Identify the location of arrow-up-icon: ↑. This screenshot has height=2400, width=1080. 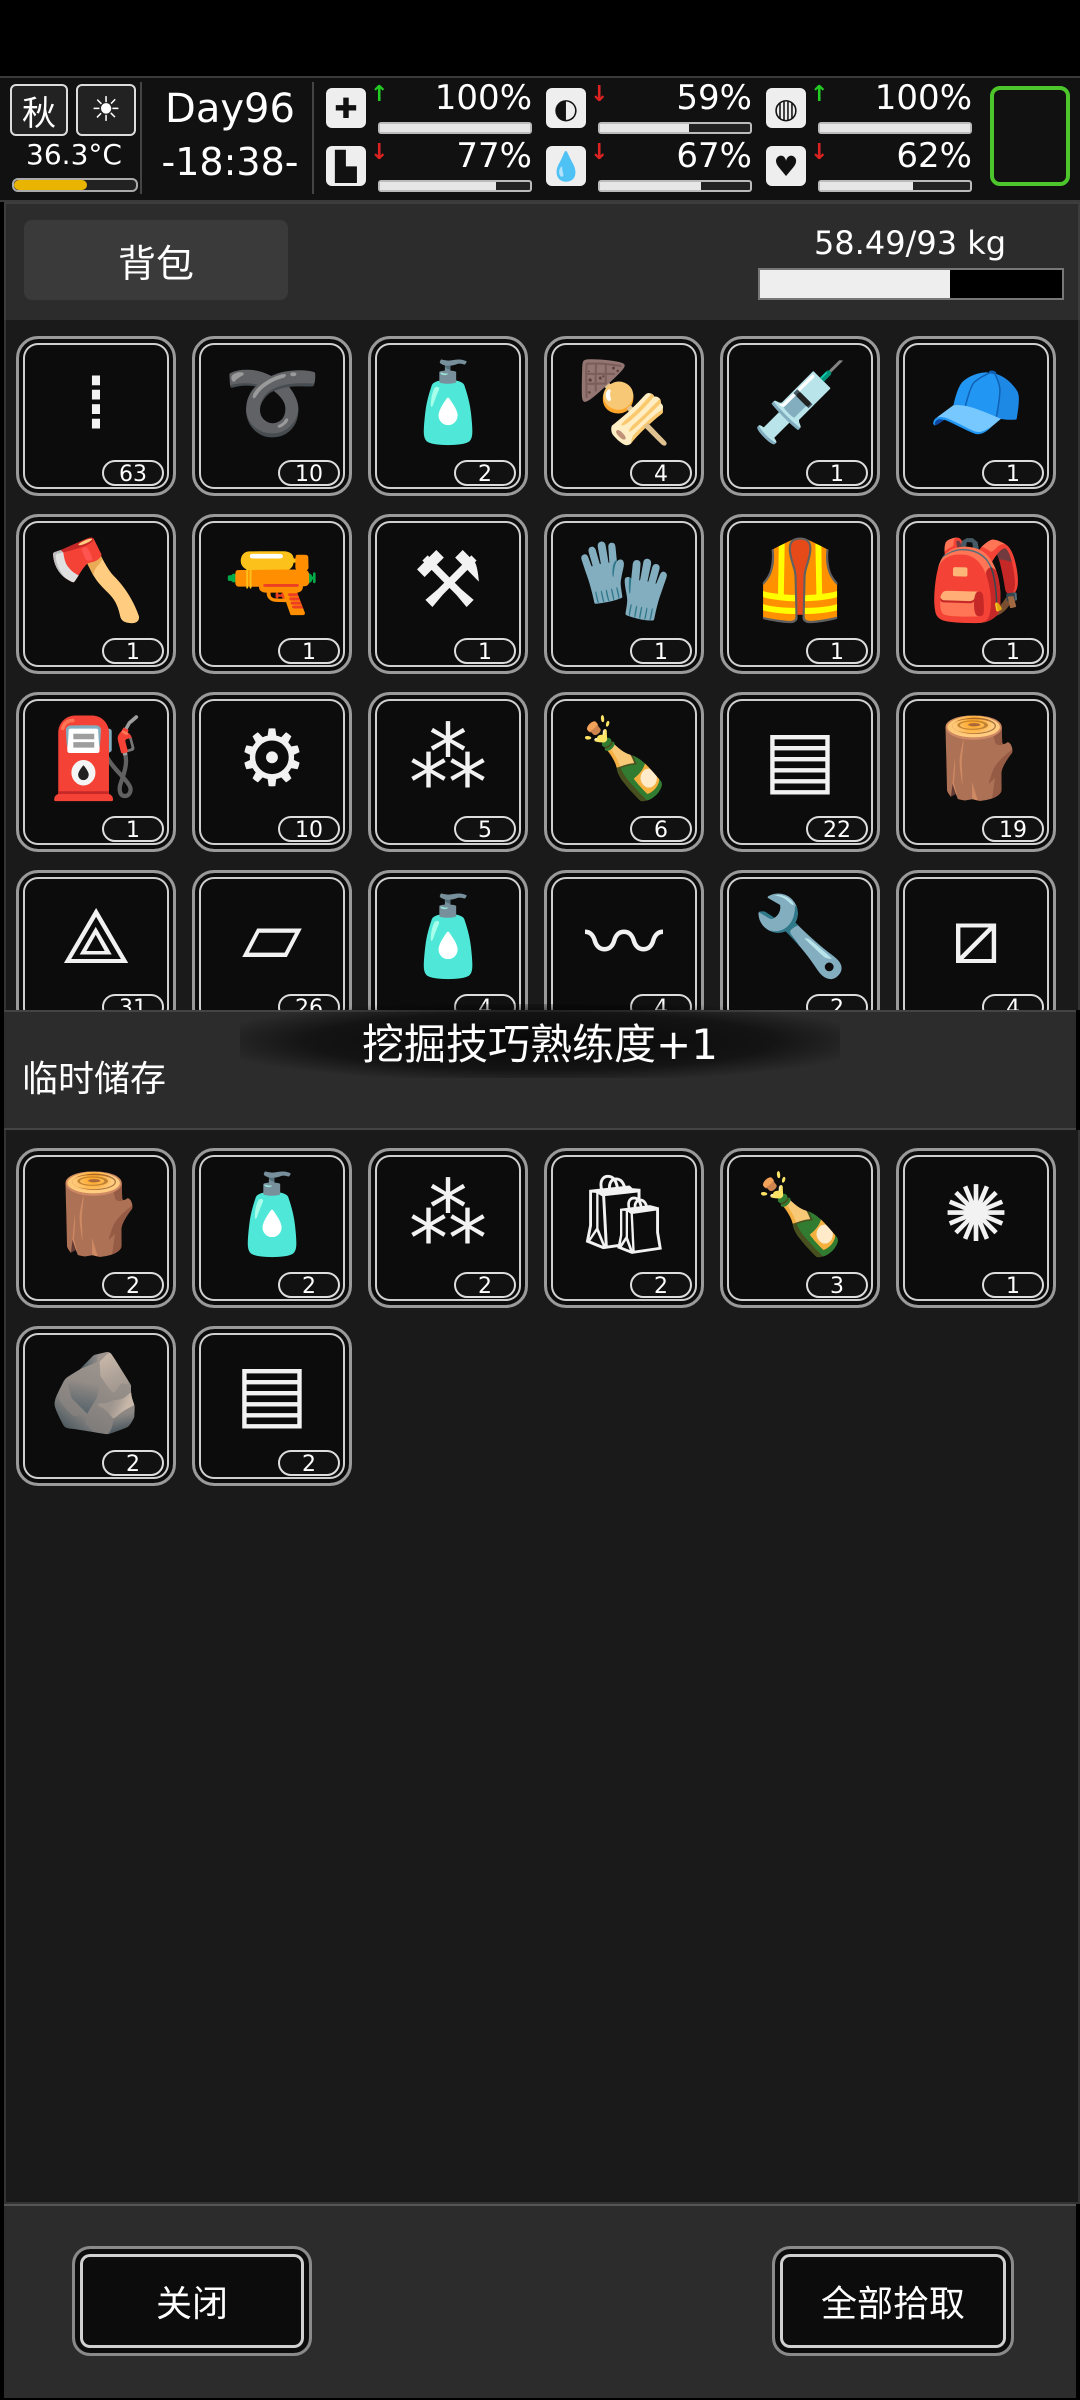
(379, 94).